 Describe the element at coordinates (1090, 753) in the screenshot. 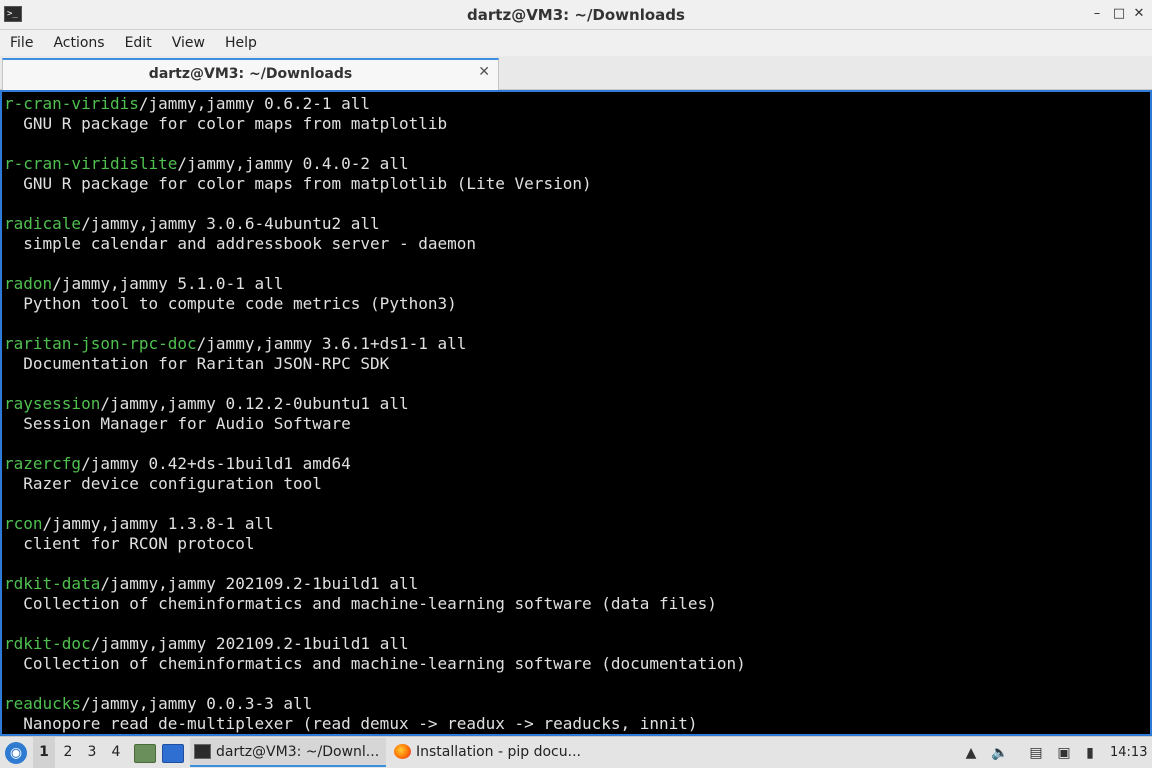

I see `battery-icon: ▮` at that location.